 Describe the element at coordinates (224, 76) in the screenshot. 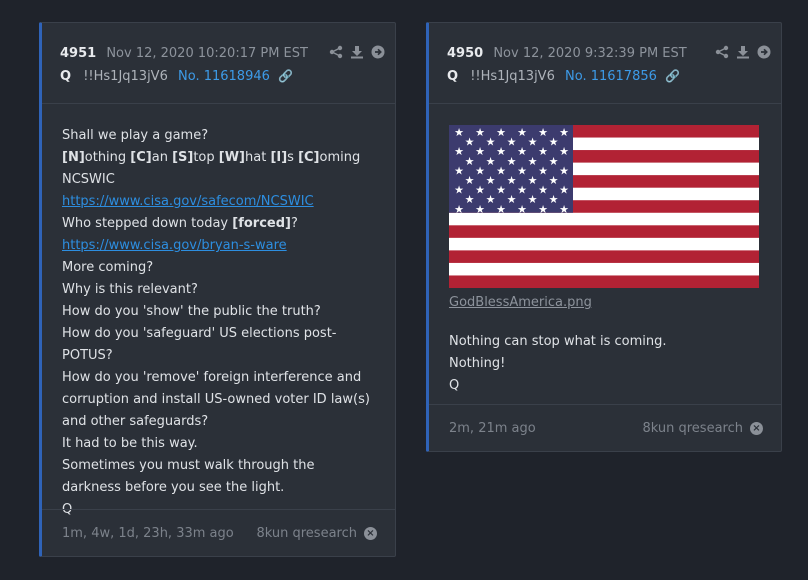

I see `post-reference-link: No. 11618946` at that location.